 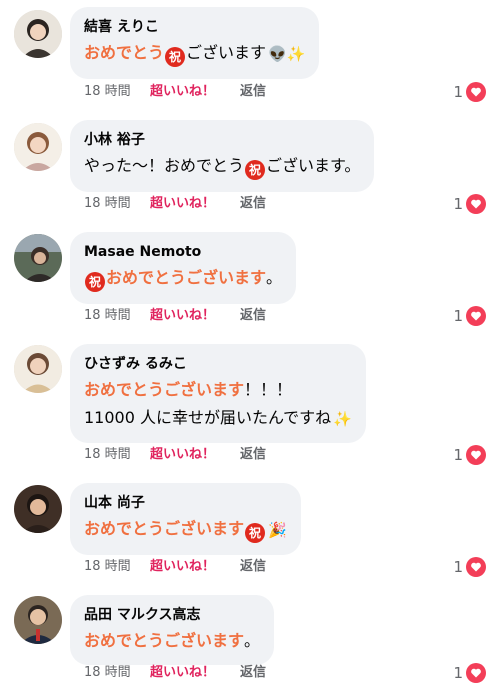 I want to click on comment-line: 祝おめでとうございます。, so click(x=183, y=279).